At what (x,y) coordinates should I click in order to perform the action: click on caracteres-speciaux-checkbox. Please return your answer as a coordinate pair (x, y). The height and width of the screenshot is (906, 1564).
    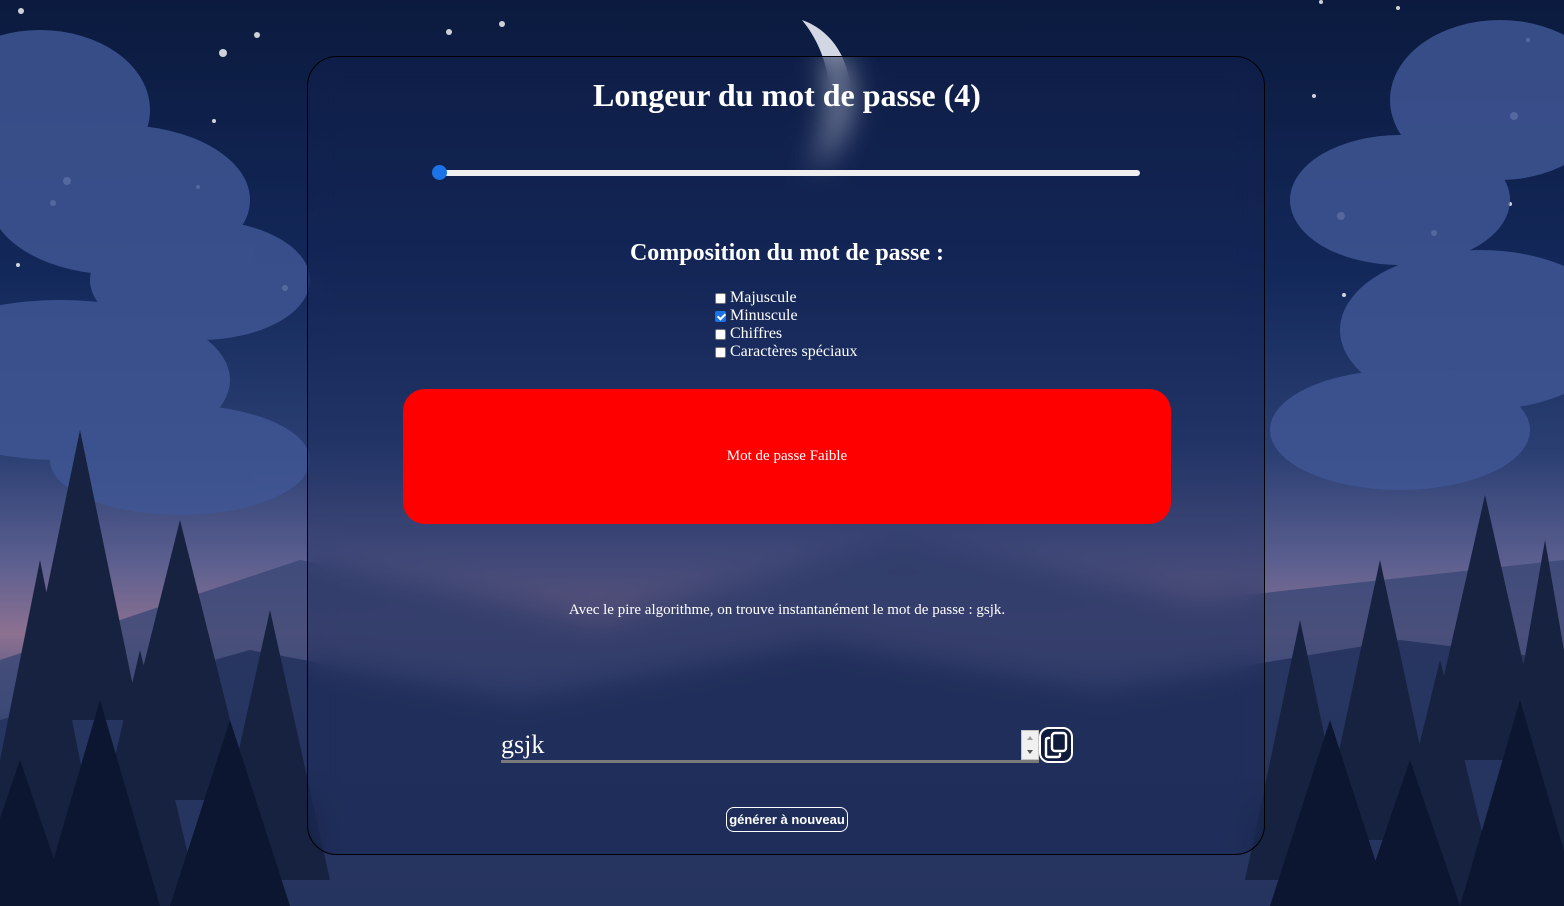
    Looking at the image, I should click on (720, 352).